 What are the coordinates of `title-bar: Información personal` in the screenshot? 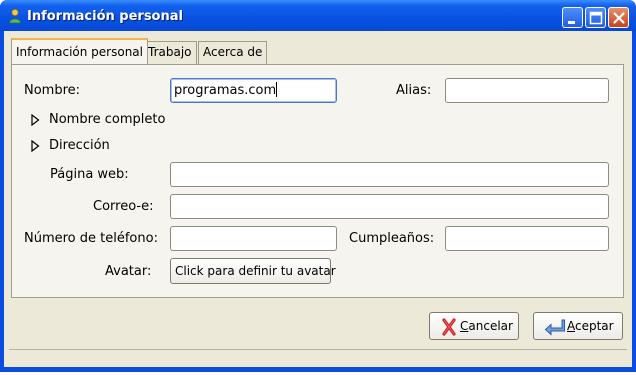 It's located at (318, 15).